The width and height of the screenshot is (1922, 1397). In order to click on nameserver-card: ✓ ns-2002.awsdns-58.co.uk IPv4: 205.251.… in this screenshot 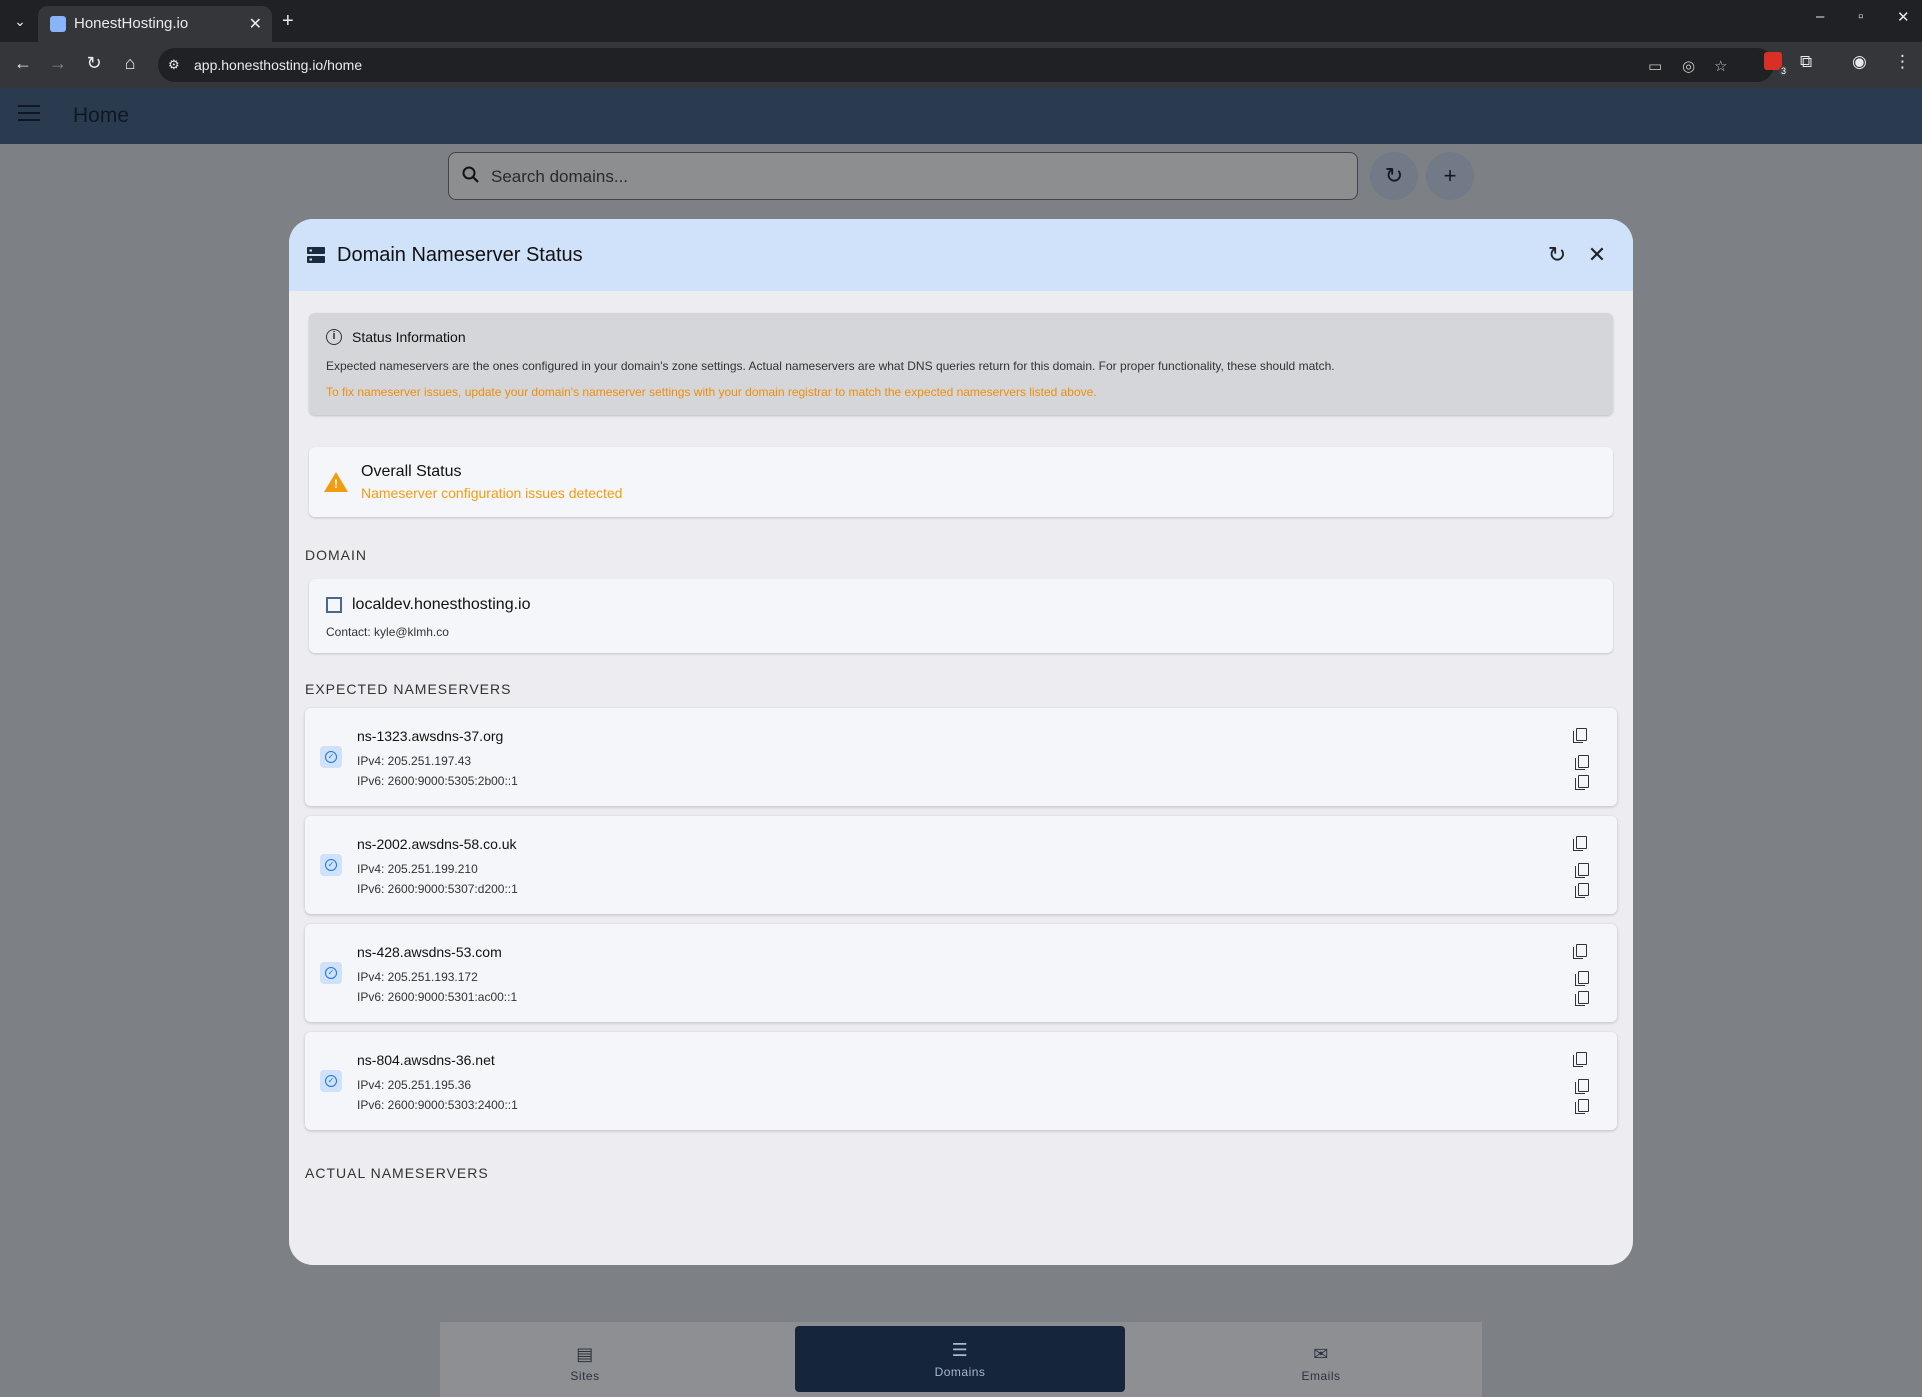, I will do `click(961, 865)`.